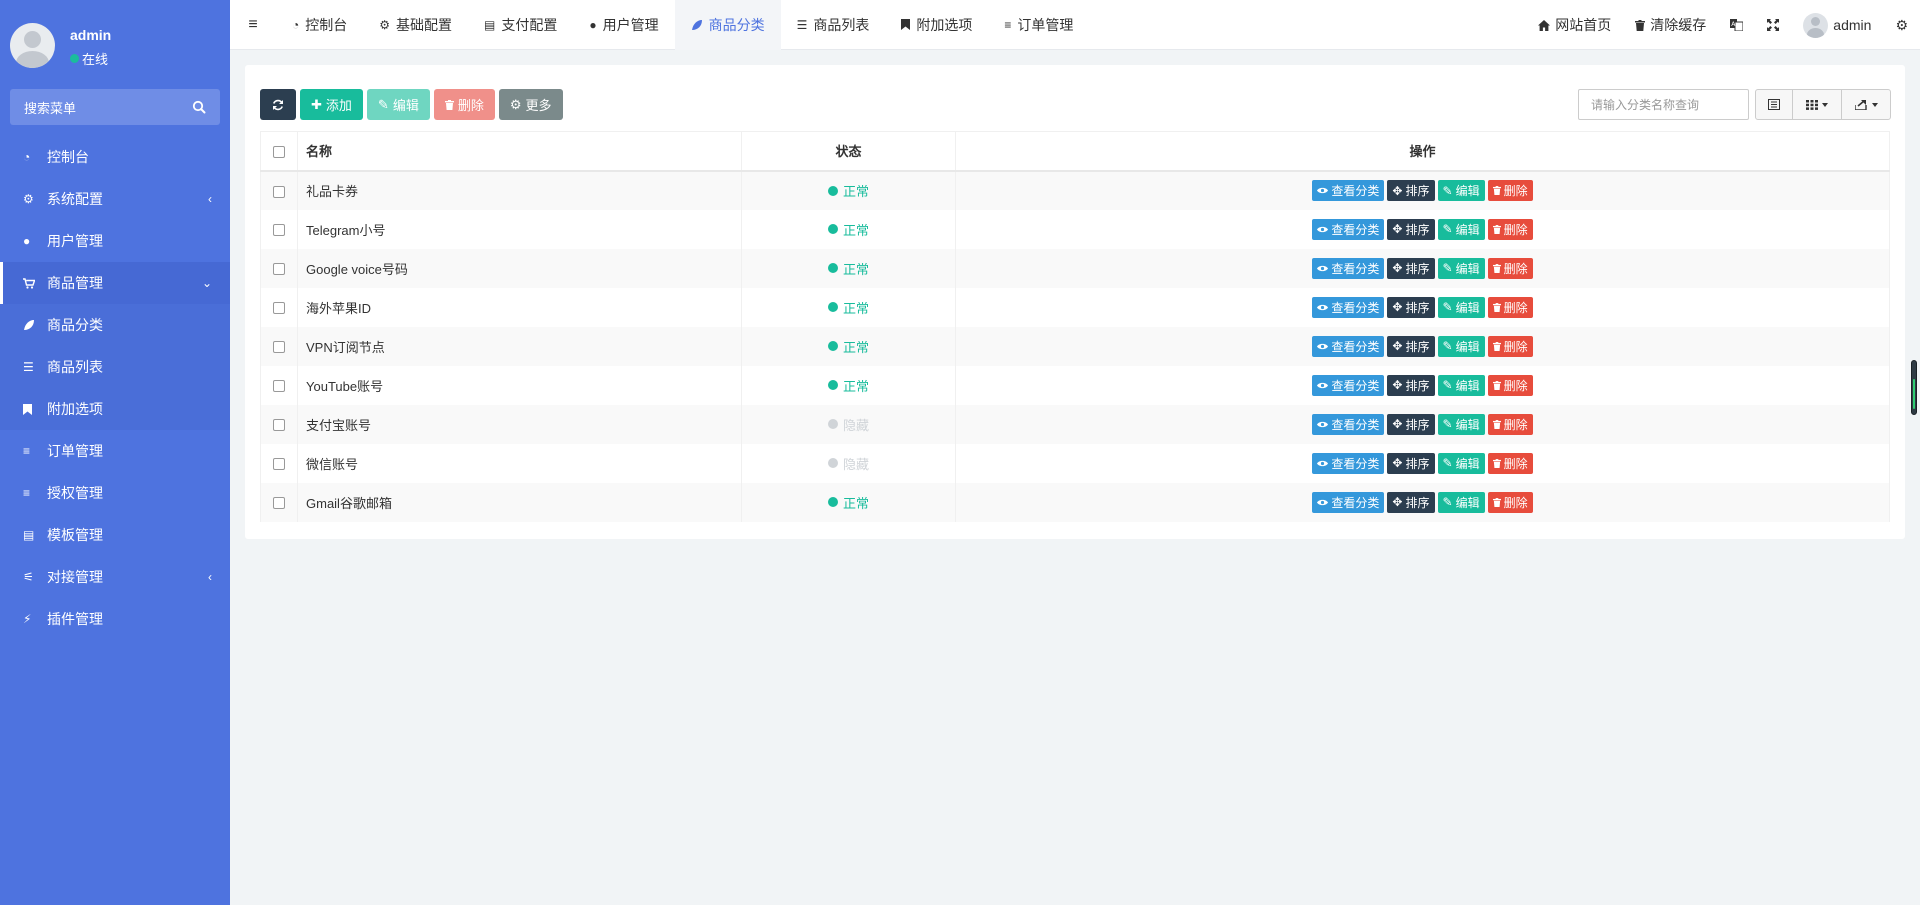 This screenshot has height=905, width=1920. I want to click on tab-basic-config: ⚙ 基础配置, so click(415, 25).